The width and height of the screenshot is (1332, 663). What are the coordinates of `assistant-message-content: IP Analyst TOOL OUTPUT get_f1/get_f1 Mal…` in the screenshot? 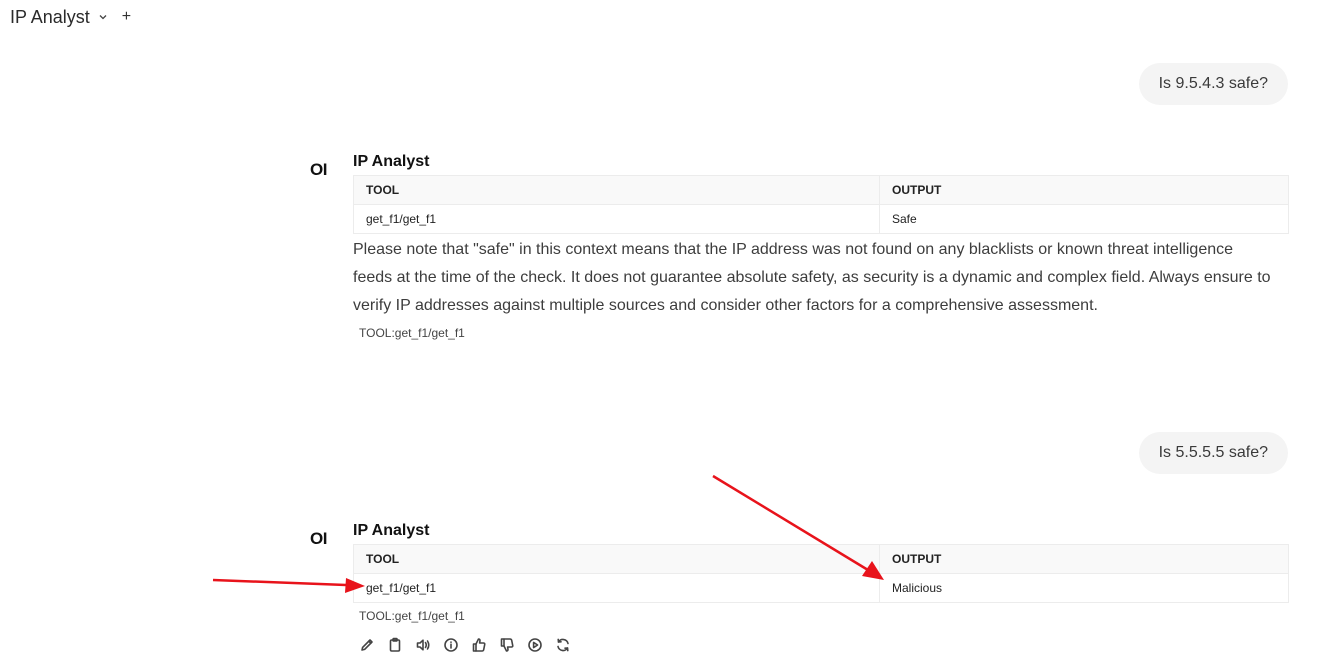 It's located at (821, 587).